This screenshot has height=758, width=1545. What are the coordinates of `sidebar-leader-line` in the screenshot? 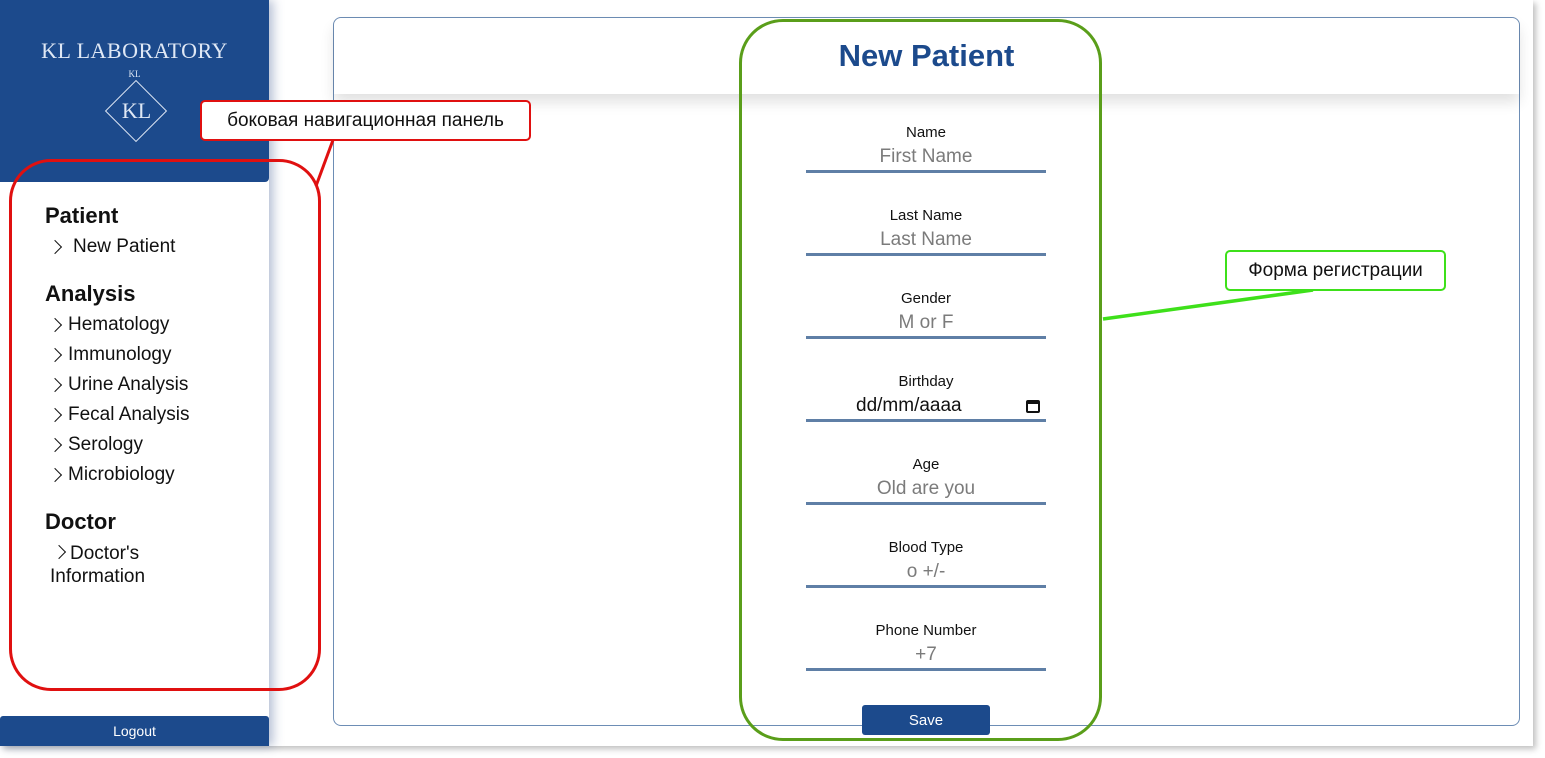 It's located at (324, 163).